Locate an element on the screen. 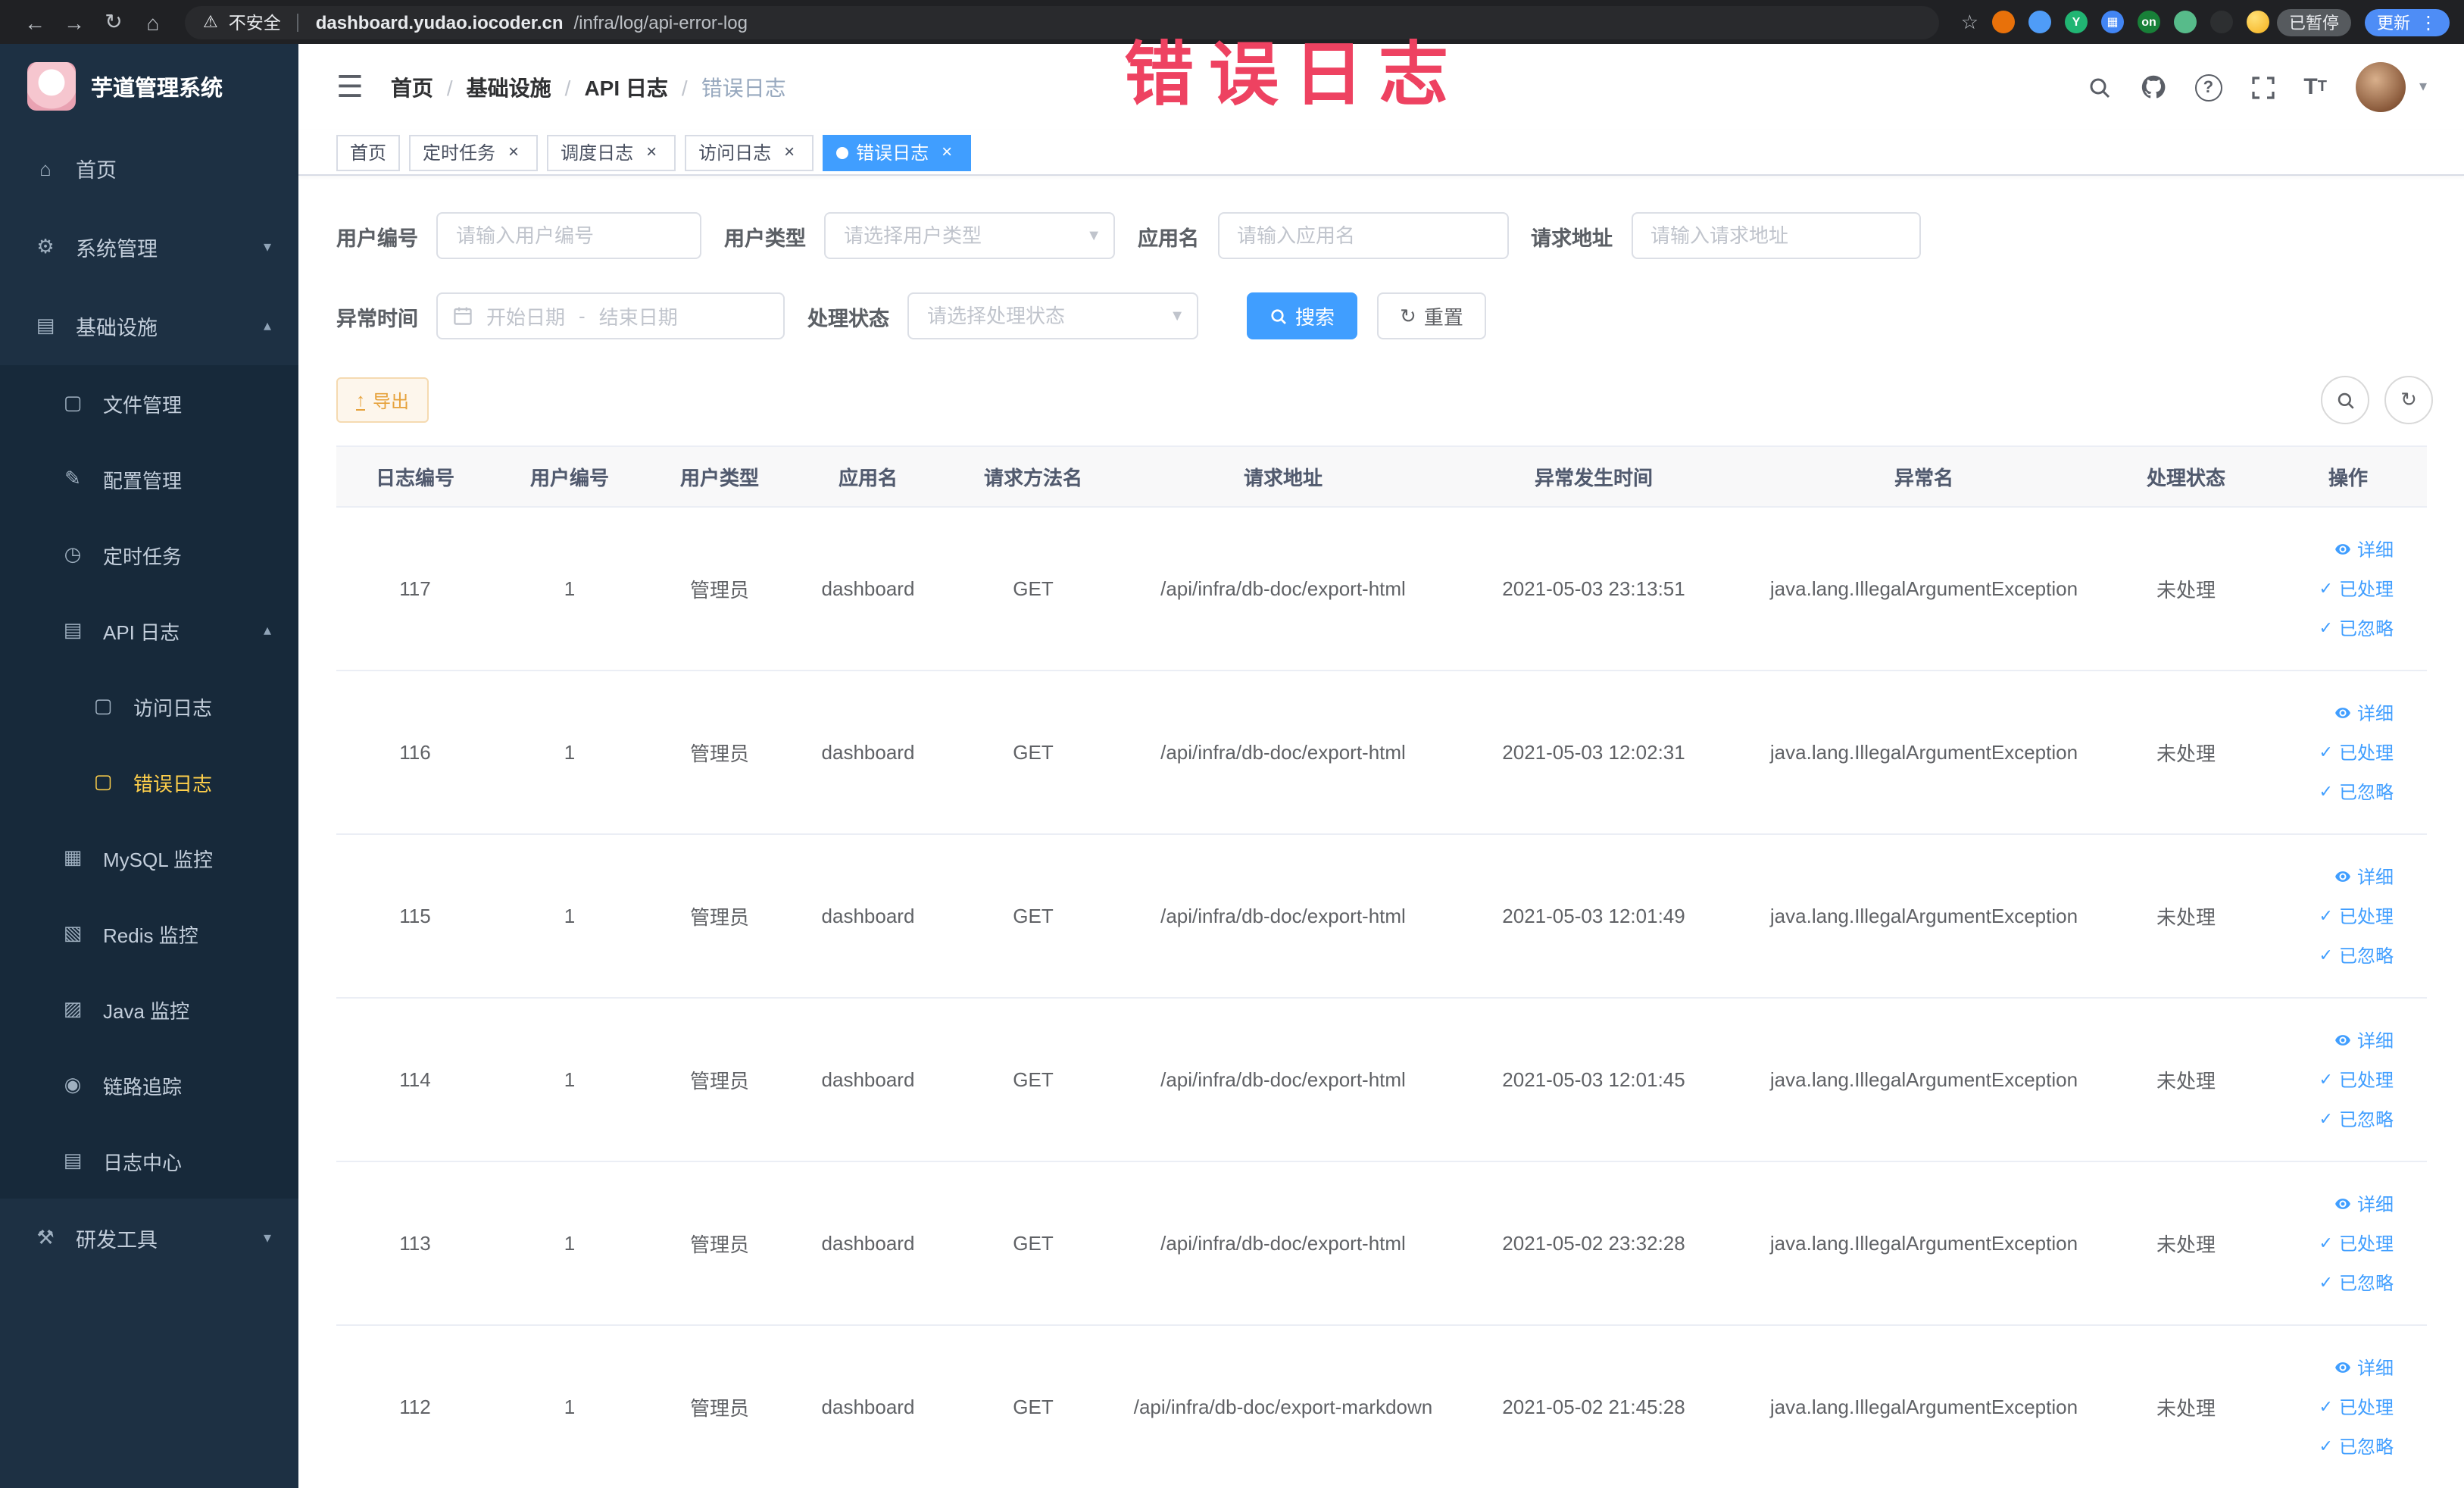  sidebar-item-配置管理: ✎ 配置管理 is located at coordinates (149, 479).